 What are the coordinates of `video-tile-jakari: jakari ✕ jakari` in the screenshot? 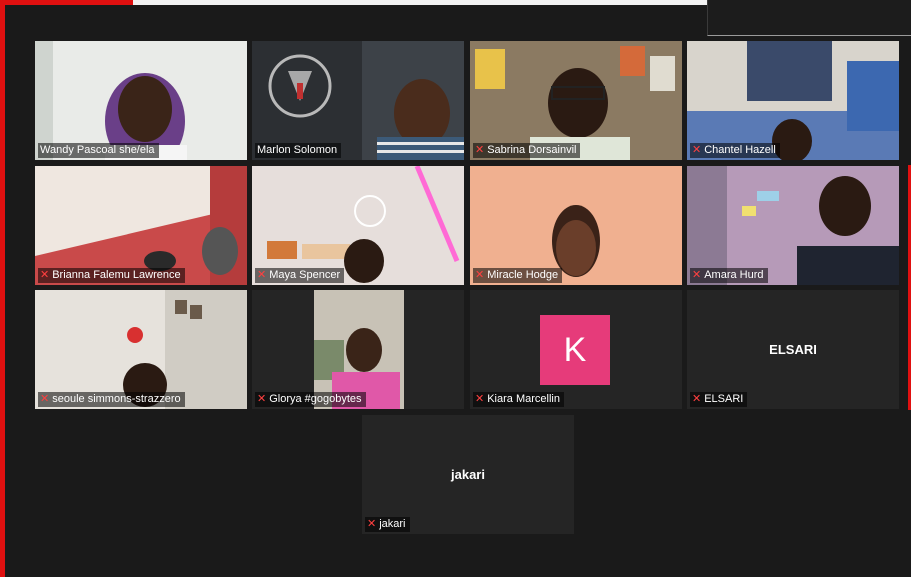 It's located at (468, 474).